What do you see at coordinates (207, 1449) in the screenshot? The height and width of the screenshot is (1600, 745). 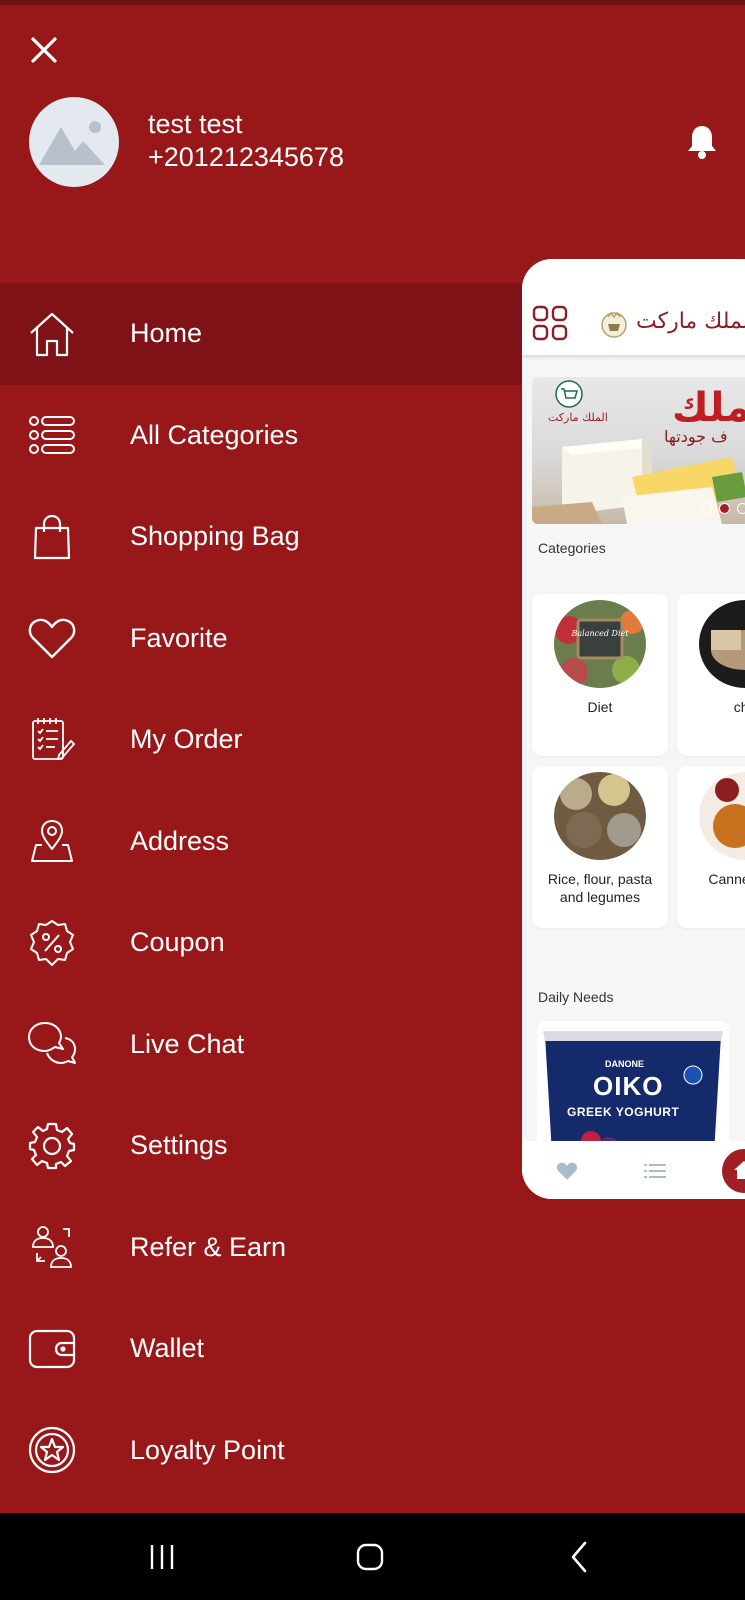 I see `menu-item-label: Loyalty Point` at bounding box center [207, 1449].